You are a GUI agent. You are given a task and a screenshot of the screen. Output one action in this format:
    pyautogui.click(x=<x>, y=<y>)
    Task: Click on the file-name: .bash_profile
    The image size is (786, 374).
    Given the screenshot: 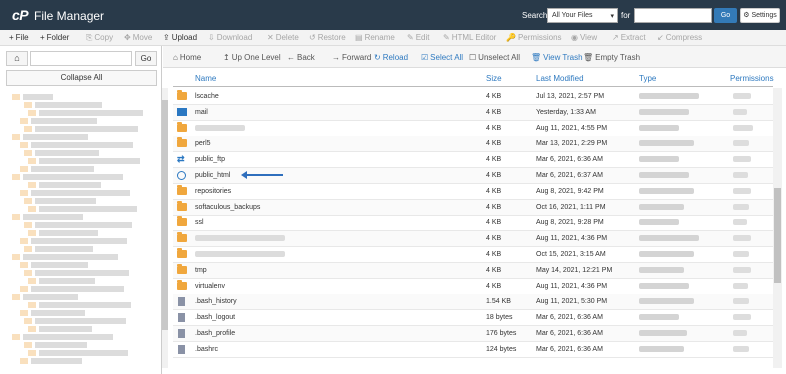 What is the action you would take?
    pyautogui.click(x=215, y=333)
    